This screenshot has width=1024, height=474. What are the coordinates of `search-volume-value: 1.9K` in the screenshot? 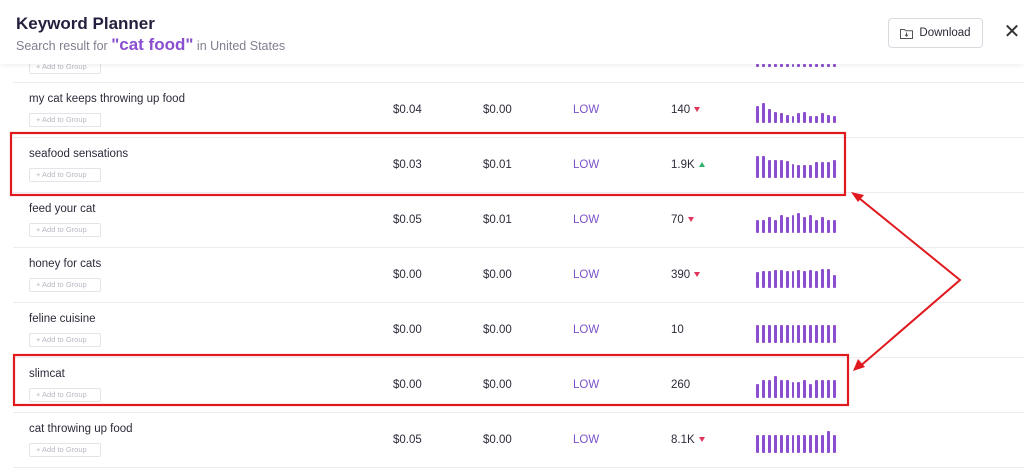 It's located at (683, 165).